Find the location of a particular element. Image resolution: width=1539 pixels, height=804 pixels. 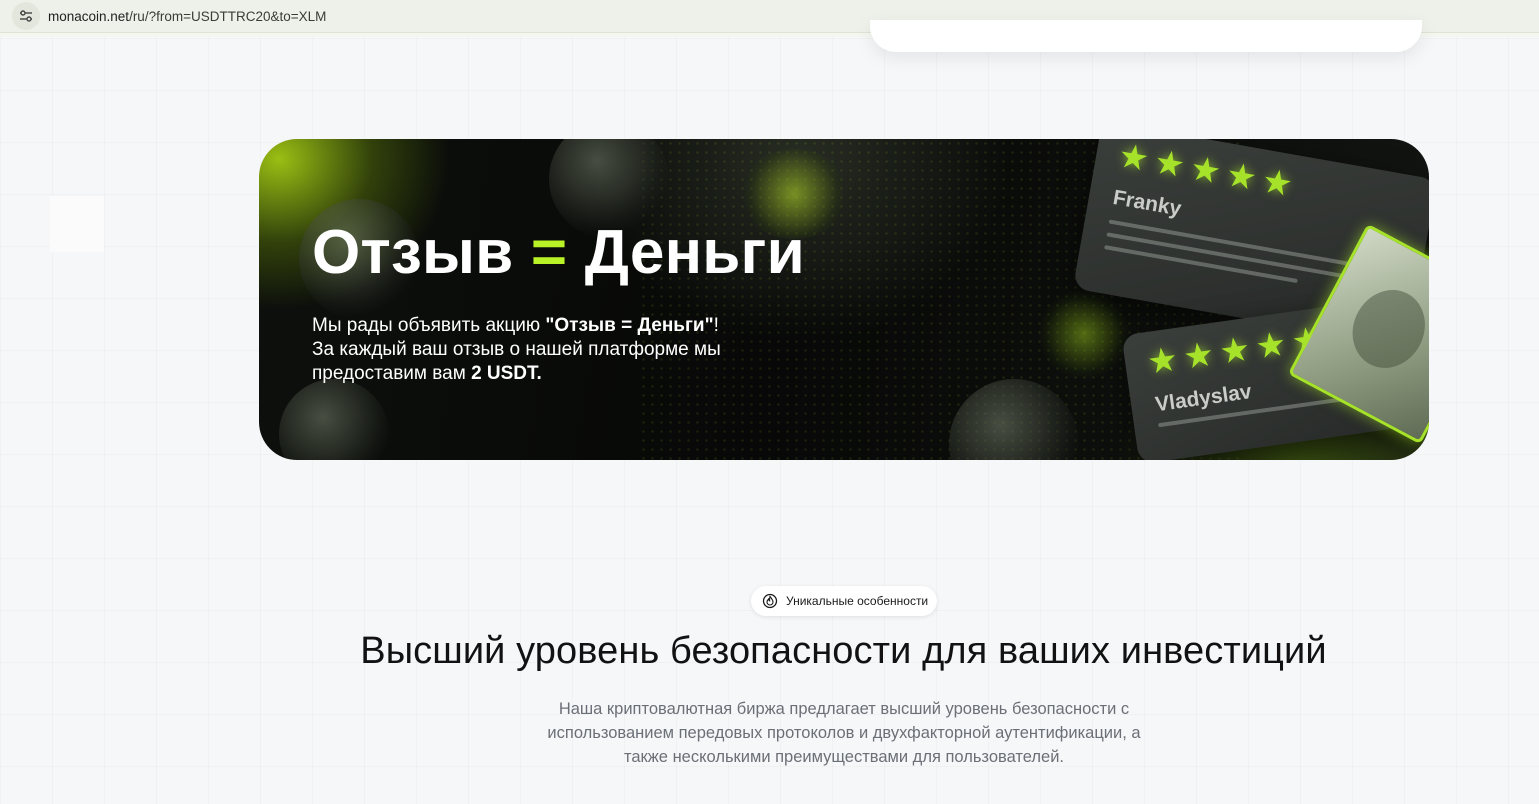

banner-title: Отзыв = Деньги is located at coordinates (558, 252).